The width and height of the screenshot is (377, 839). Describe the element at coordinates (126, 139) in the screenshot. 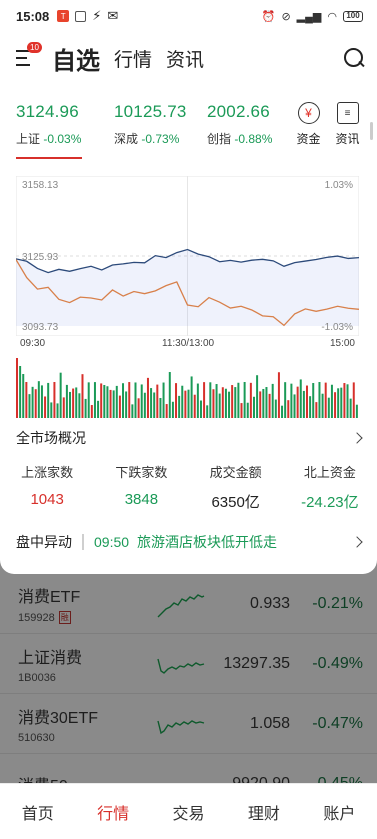

I see `index-name: 深成` at that location.